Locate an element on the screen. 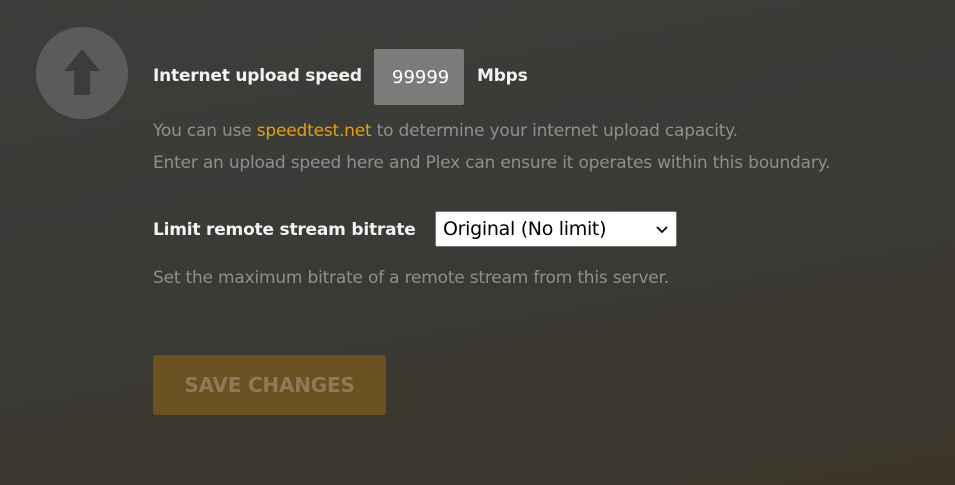  upload-unit-label: Mbps is located at coordinates (502, 76).